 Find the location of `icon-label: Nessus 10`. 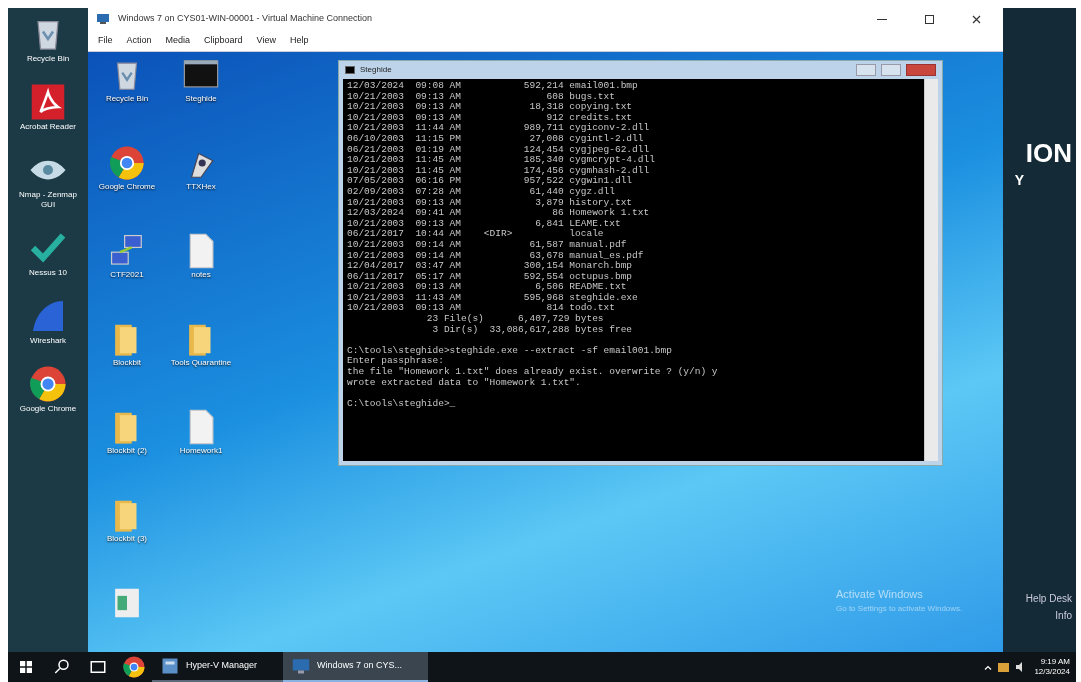

icon-label: Nessus 10 is located at coordinates (48, 273).